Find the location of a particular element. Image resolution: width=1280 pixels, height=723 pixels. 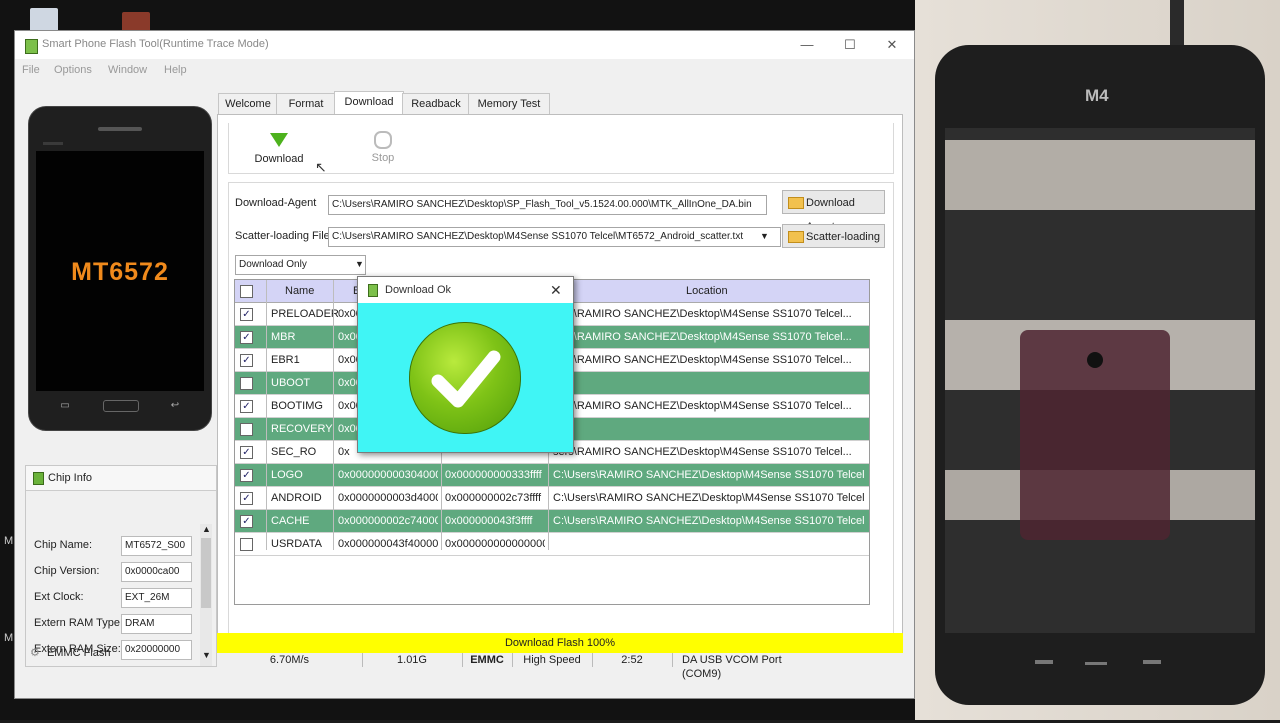

row-begin-address: 0x000000043f40000 is located at coordinates (388, 544).